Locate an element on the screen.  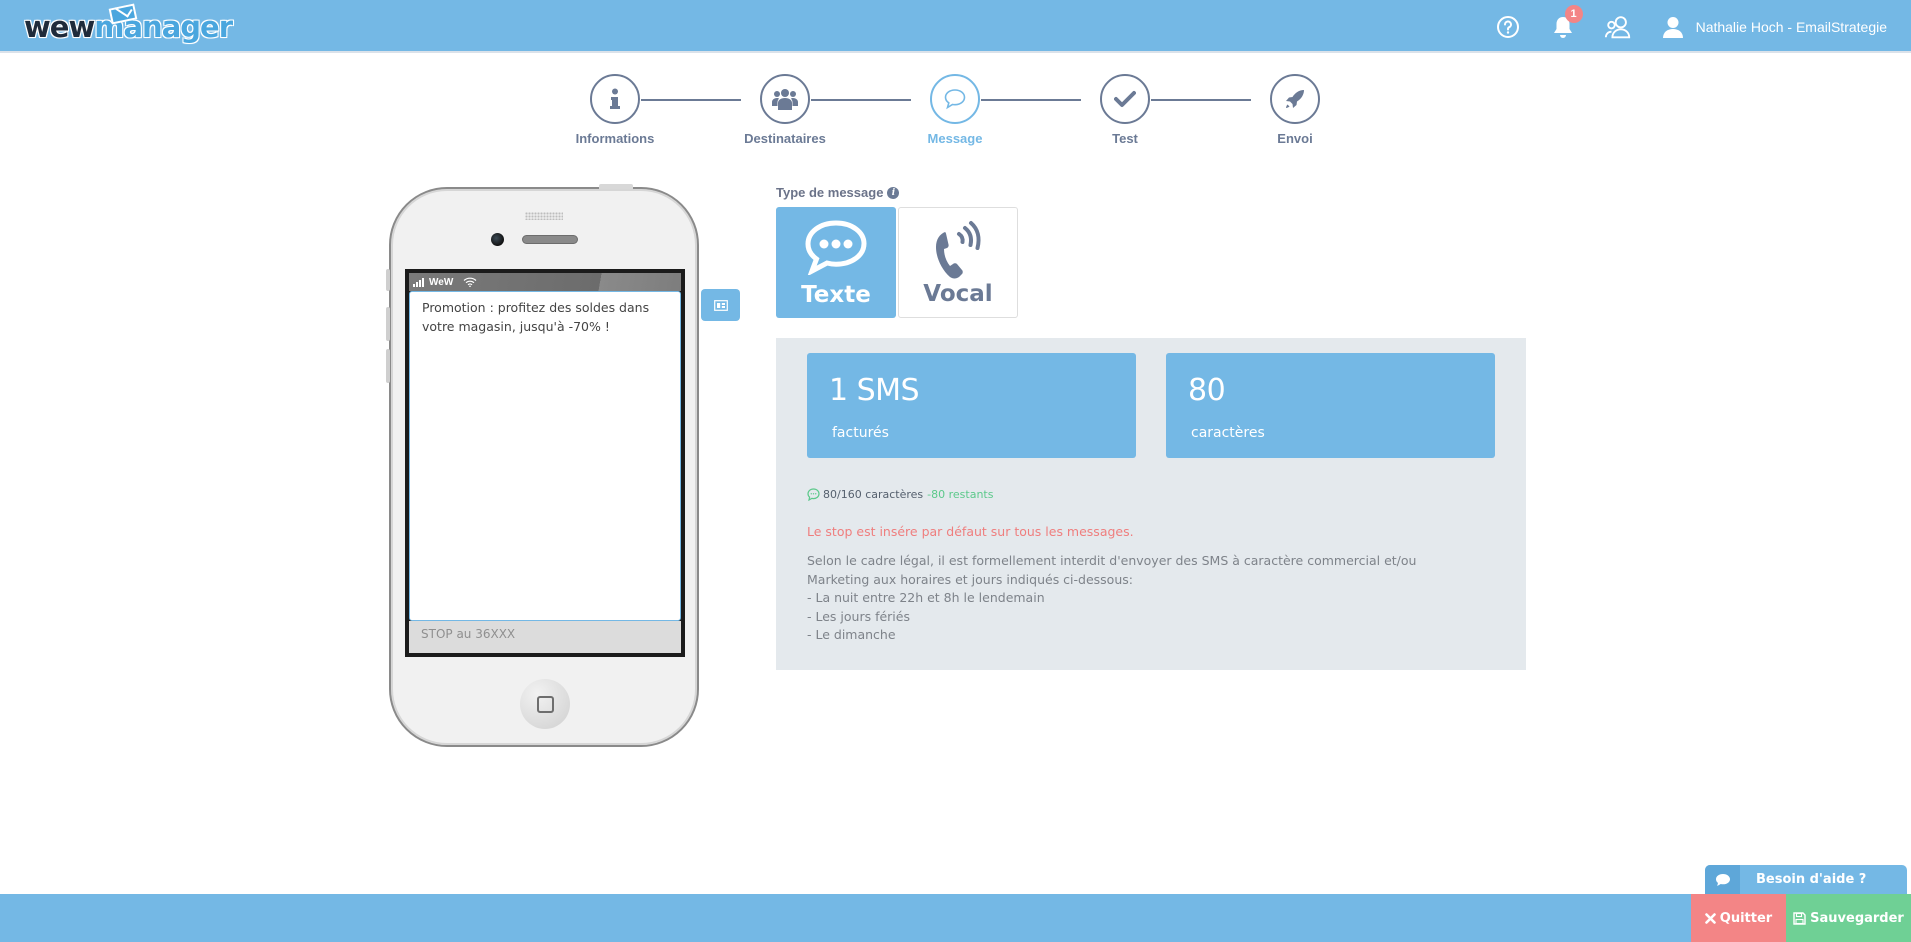
phone-earpiece is located at coordinates (550, 239).